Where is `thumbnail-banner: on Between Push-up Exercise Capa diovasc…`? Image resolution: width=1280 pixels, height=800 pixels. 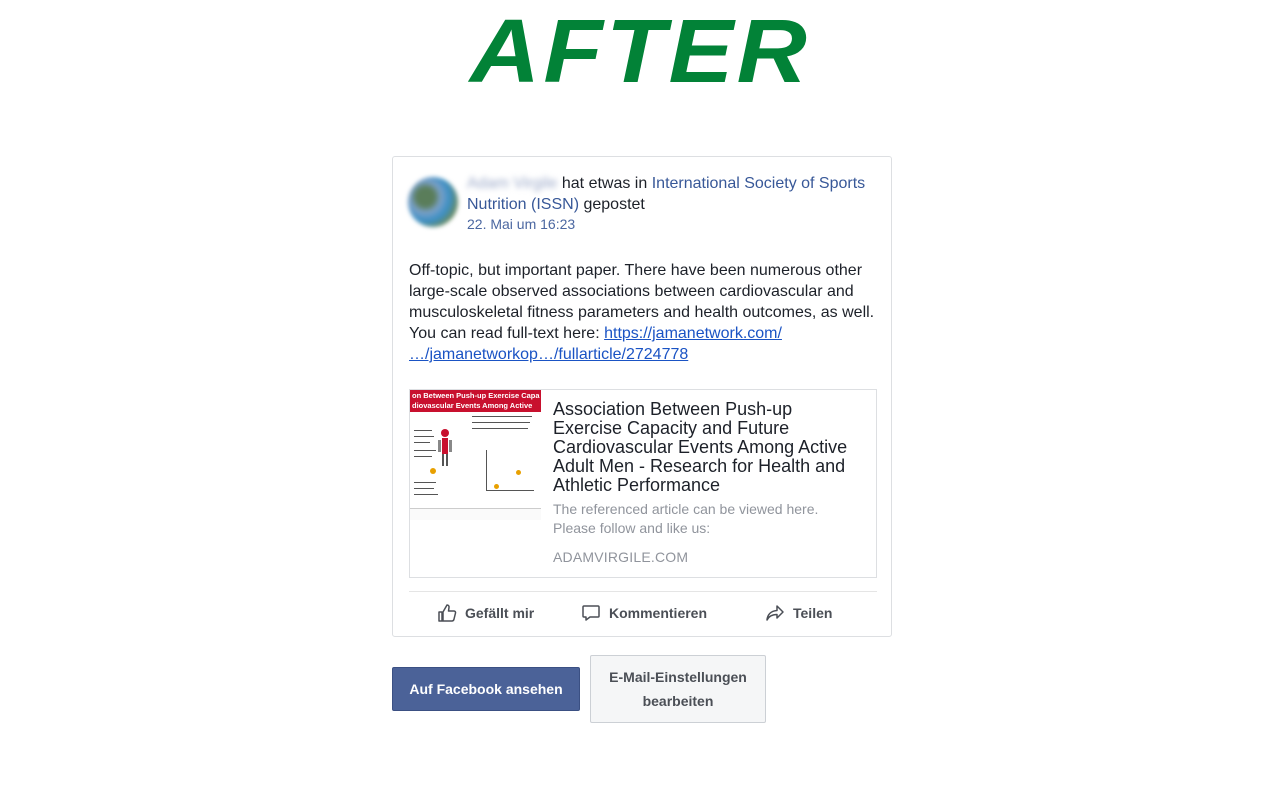
thumbnail-banner: on Between Push-up Exercise Capa diovasc… is located at coordinates (475, 401).